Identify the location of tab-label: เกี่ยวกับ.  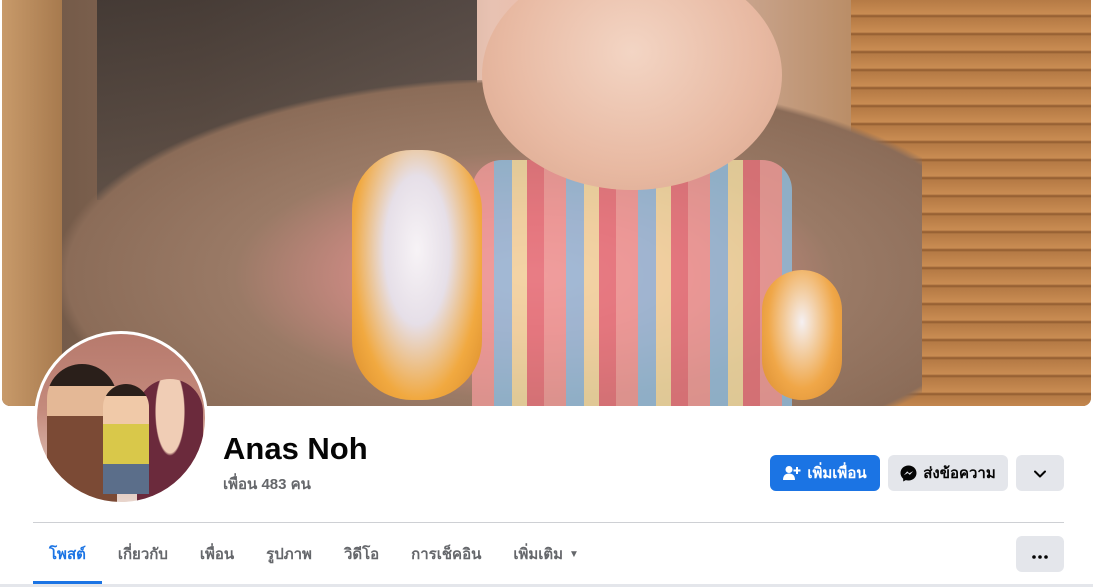
(142, 554).